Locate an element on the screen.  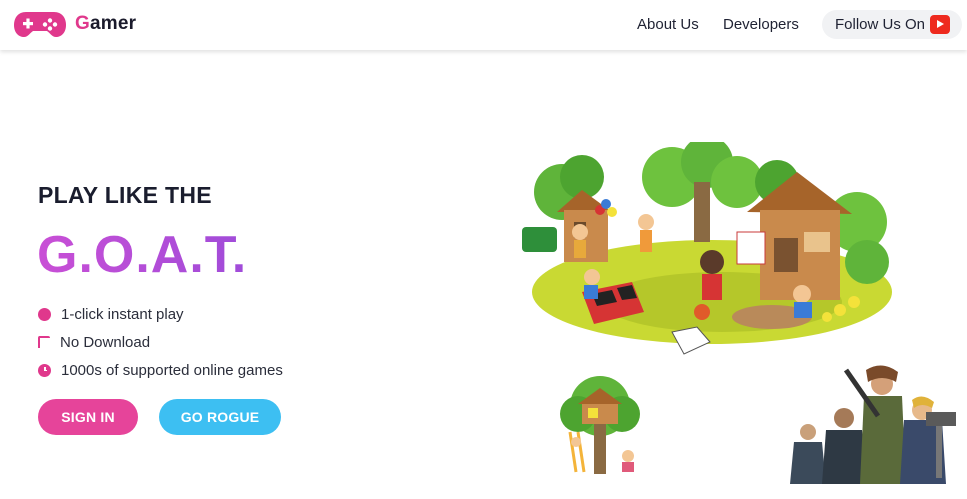
feature-text: No Download is located at coordinates (105, 342).